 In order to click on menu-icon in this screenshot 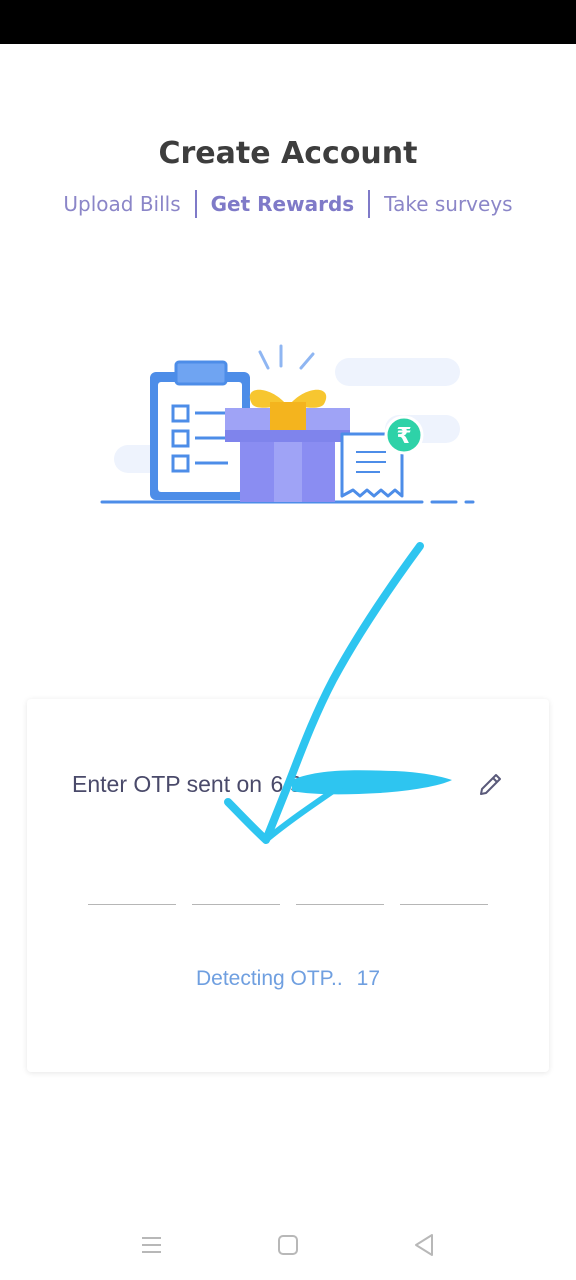, I will do `click(151, 1245)`.